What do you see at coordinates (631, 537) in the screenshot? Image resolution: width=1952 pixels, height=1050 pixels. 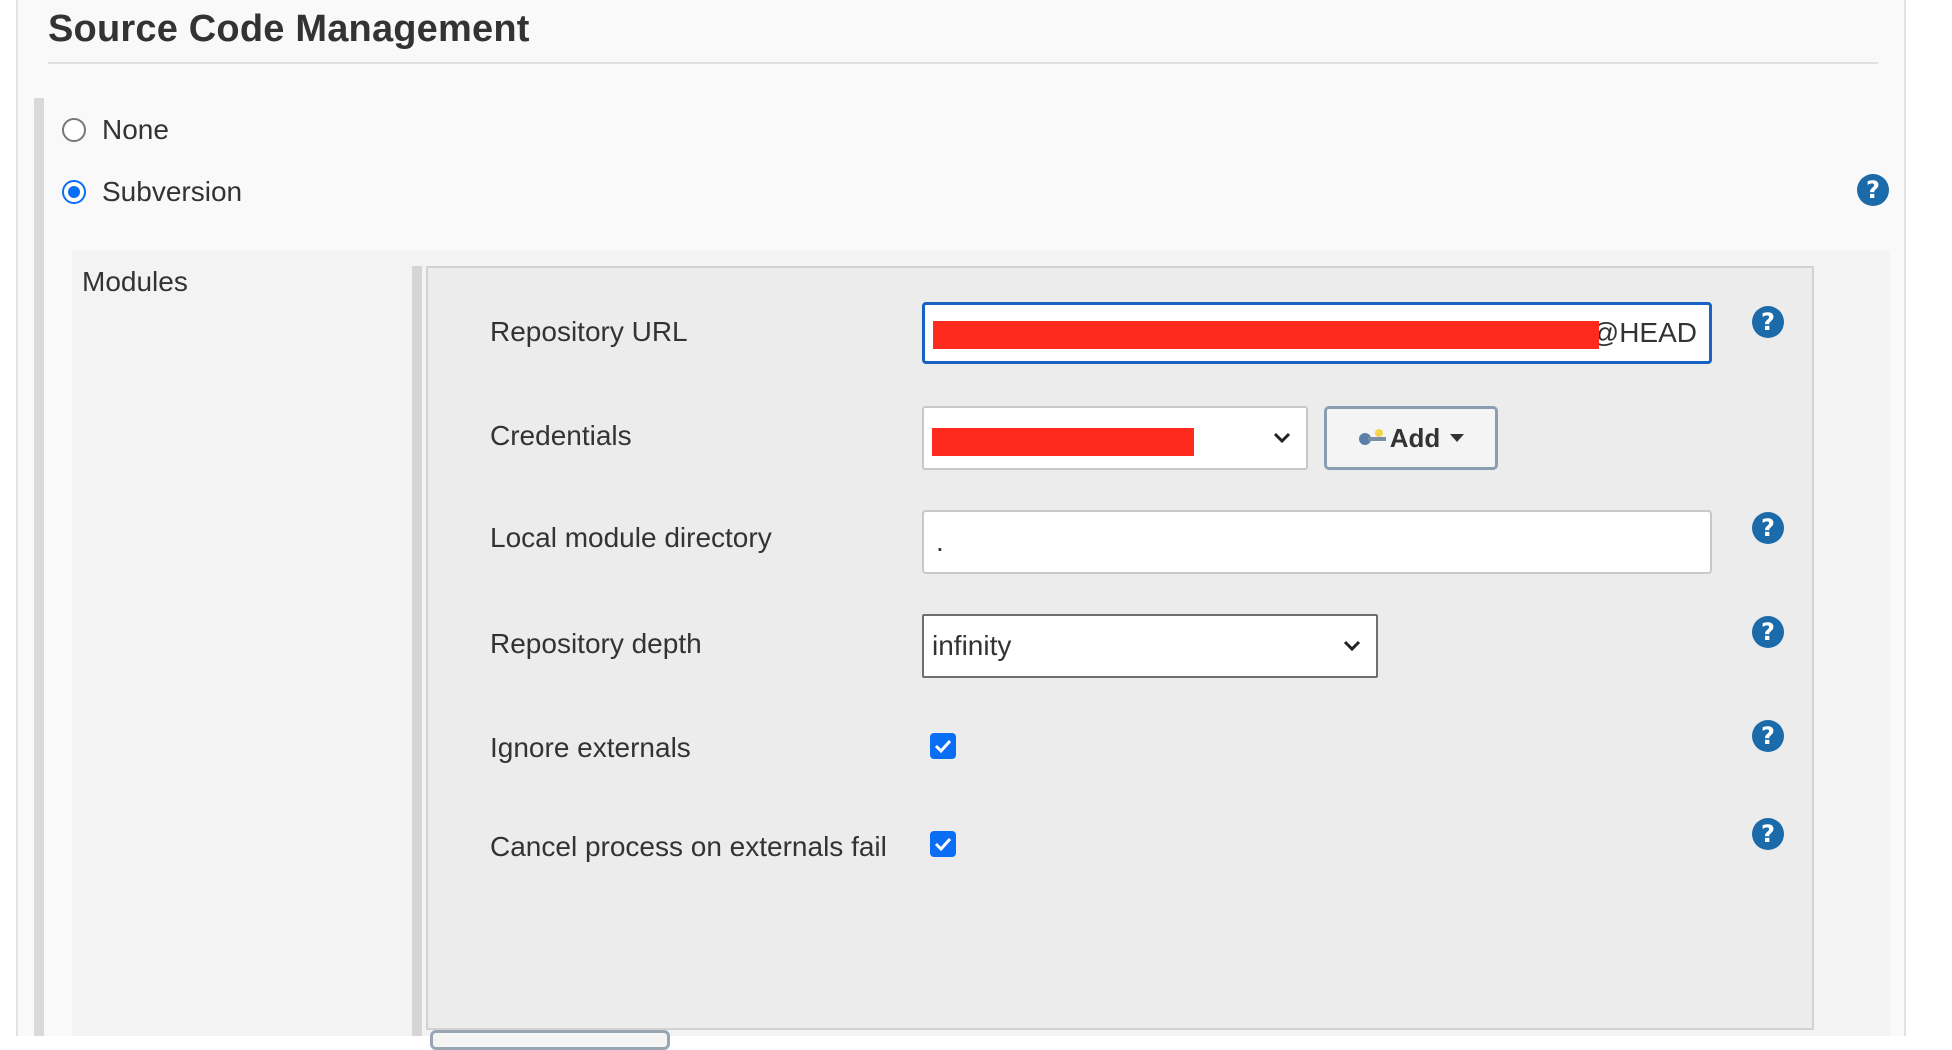 I see `local-module-directory-label: Local module directory` at bounding box center [631, 537].